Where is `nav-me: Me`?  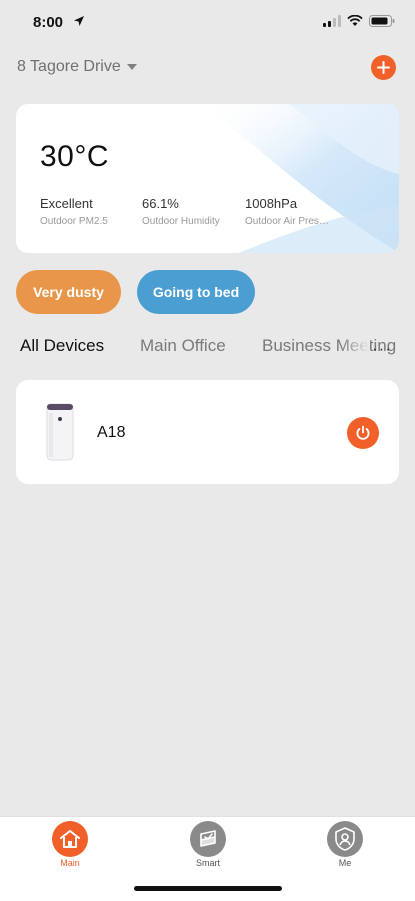
nav-me: Me is located at coordinates (345, 844).